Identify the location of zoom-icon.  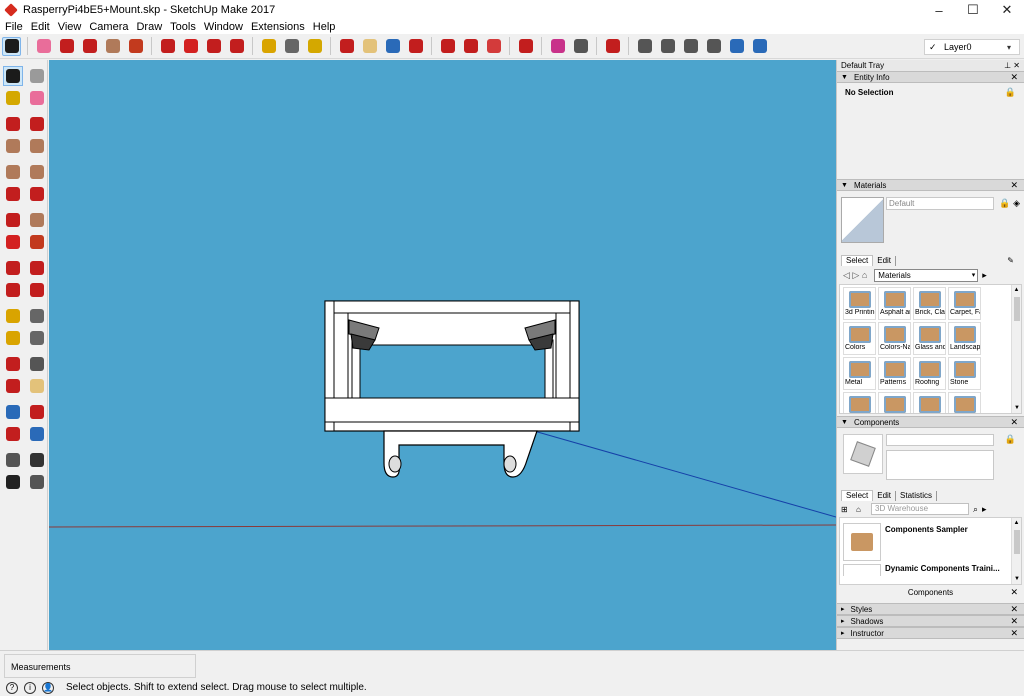
(392, 46).